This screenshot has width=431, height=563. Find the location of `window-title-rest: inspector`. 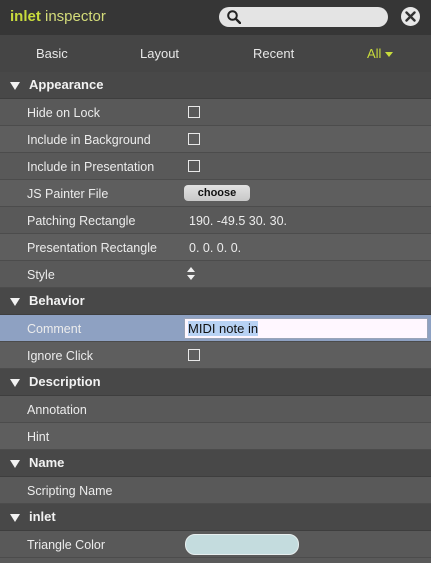

window-title-rest: inspector is located at coordinates (73, 16).